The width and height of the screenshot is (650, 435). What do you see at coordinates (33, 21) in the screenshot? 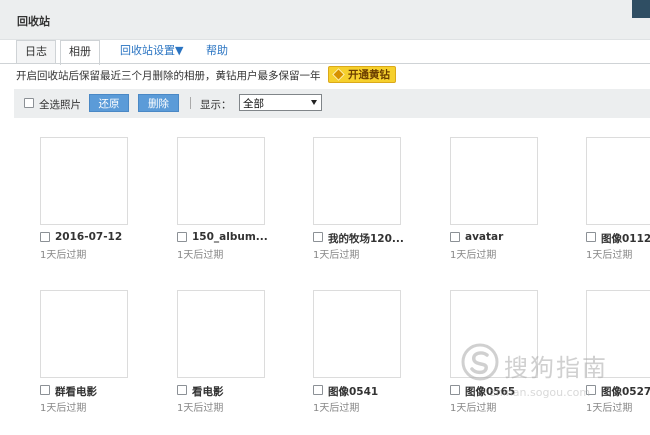
I see `window-title: 回收站` at bounding box center [33, 21].